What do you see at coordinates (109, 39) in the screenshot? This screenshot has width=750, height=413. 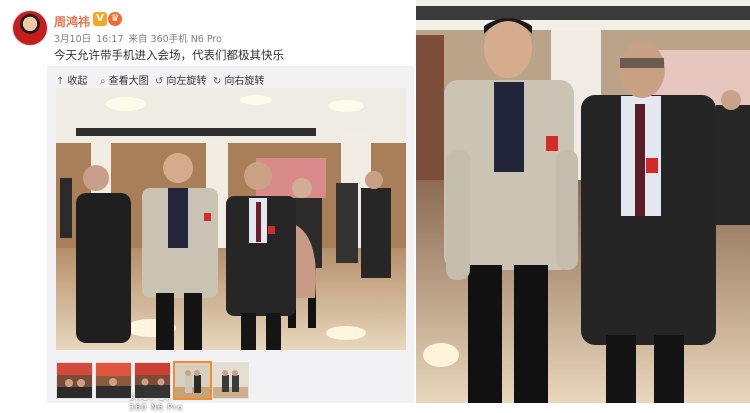 I see `post-time: 16:17` at bounding box center [109, 39].